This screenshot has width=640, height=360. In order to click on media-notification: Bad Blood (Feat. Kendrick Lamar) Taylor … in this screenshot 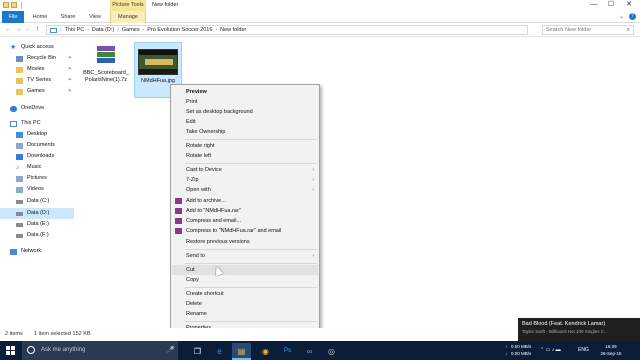, I will do `click(579, 329)`.